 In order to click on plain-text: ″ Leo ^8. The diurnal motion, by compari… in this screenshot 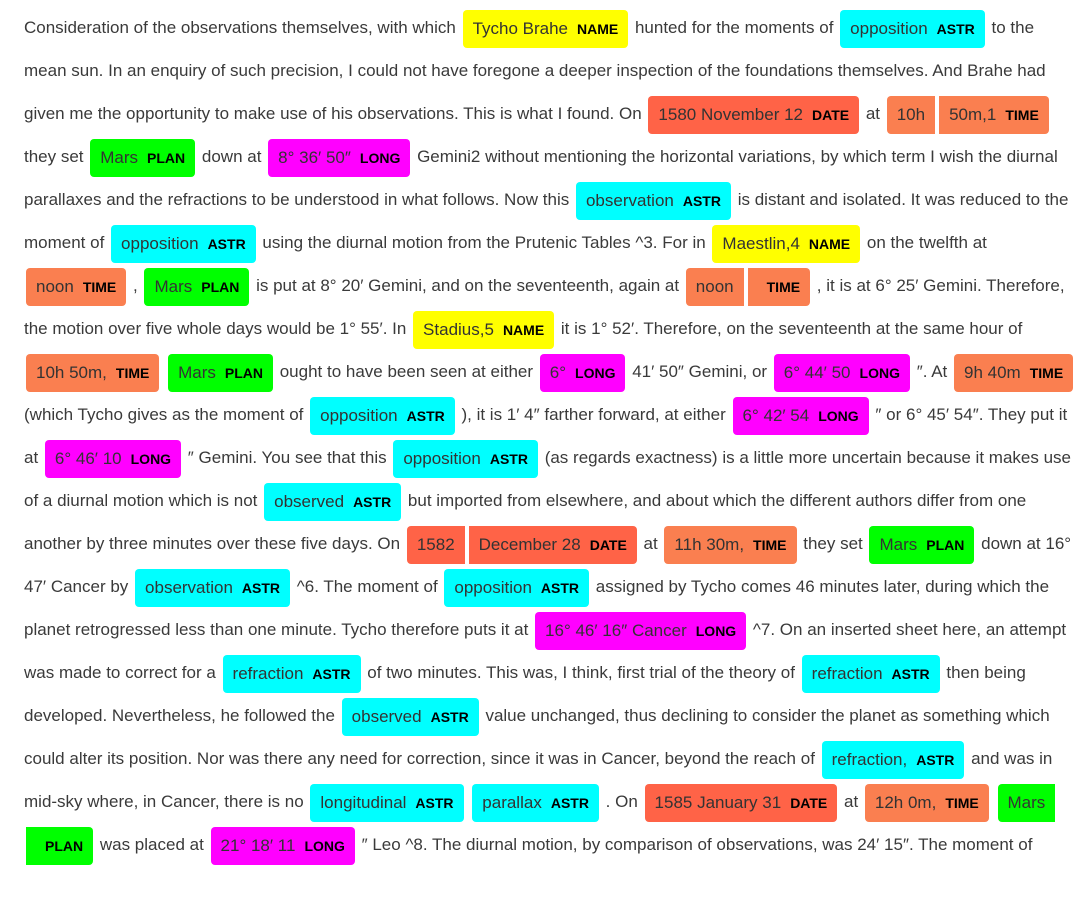, I will do `click(694, 844)`.